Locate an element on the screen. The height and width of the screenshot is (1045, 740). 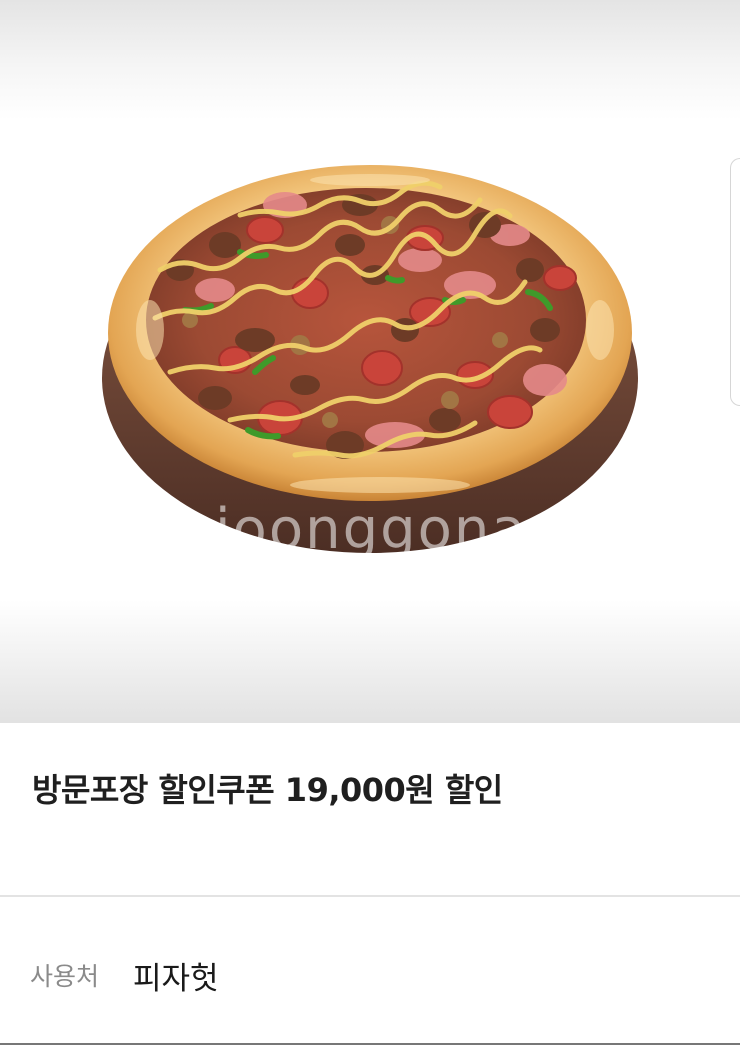
usage-value: 피자헛 is located at coordinates (176, 979).